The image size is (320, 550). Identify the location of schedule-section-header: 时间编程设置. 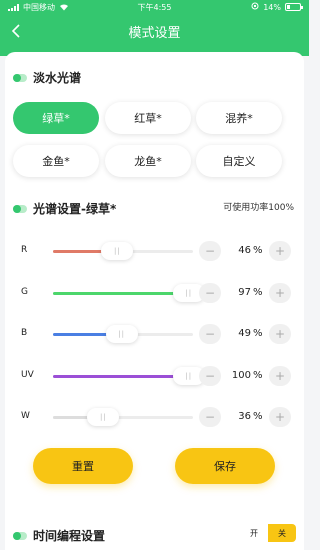
(59, 535).